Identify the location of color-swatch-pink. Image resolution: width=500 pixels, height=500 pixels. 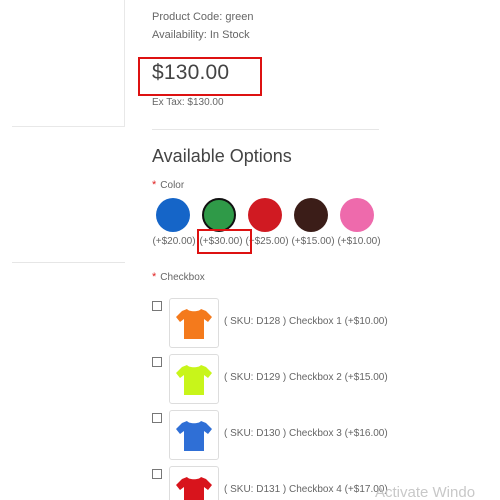
(357, 215).